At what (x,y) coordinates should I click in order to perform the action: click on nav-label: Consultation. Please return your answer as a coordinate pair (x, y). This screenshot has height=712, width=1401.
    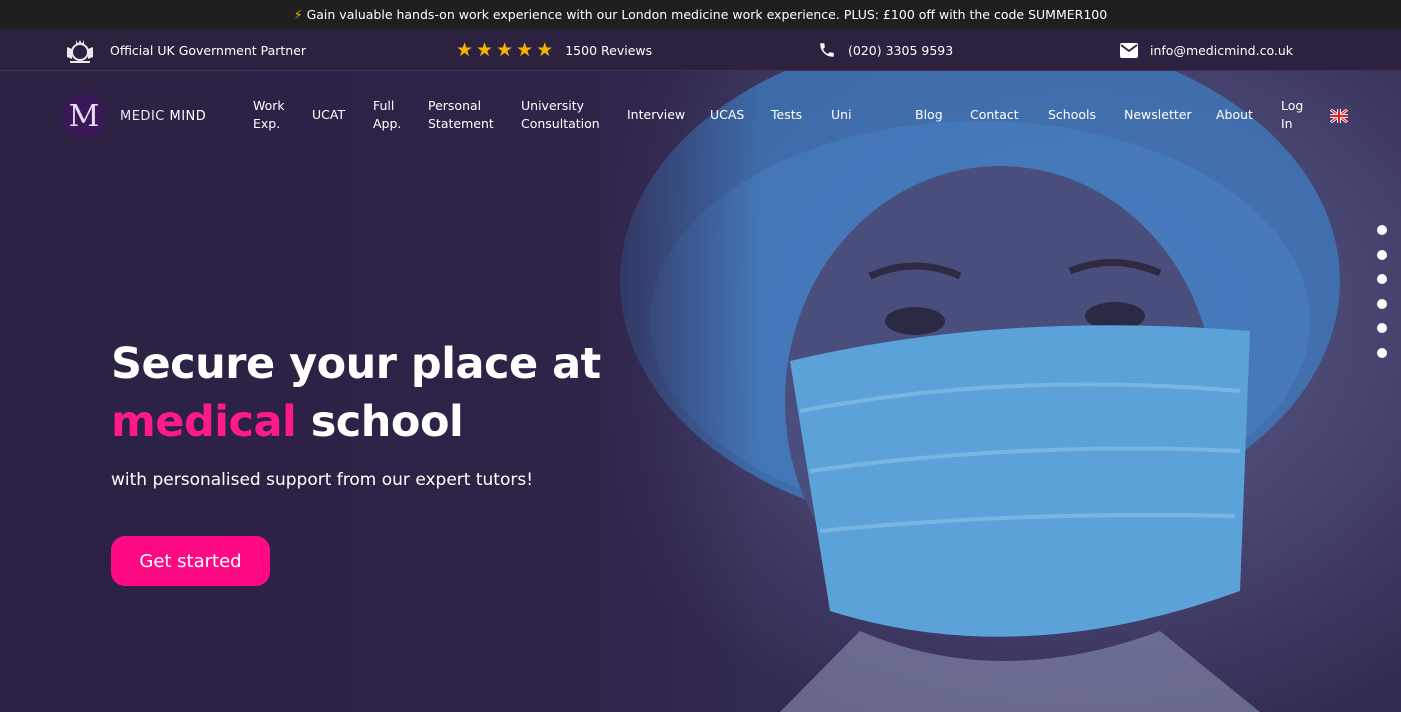
    Looking at the image, I should click on (560, 123).